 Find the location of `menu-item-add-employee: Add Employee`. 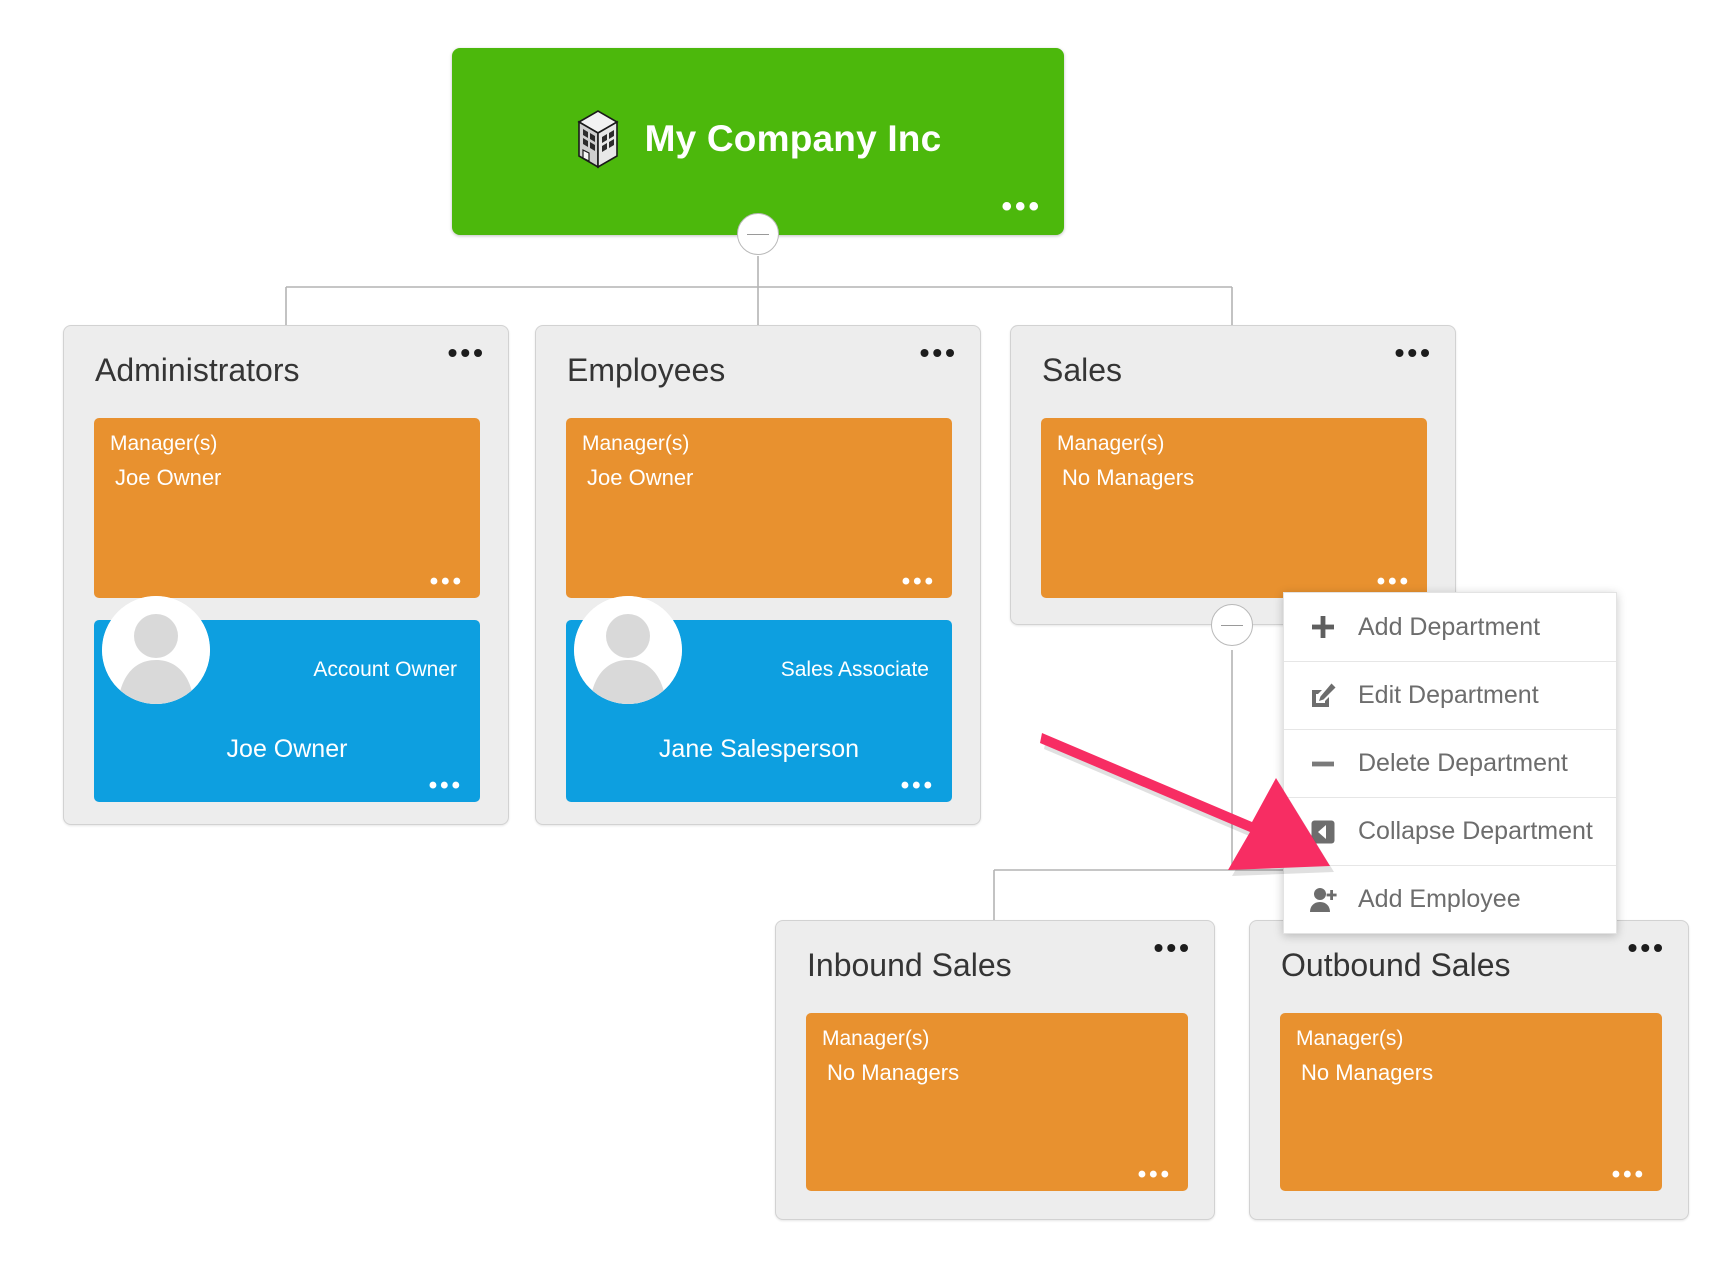

menu-item-add-employee: Add Employee is located at coordinates (1450, 899).